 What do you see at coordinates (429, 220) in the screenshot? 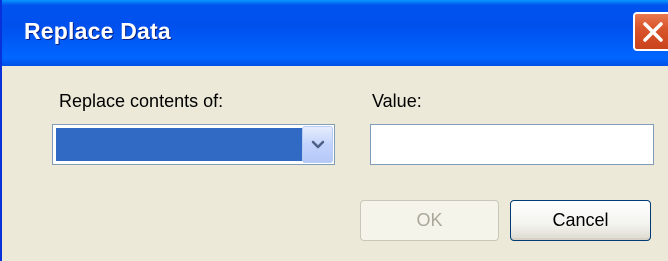
I see `ok-button: OK` at bounding box center [429, 220].